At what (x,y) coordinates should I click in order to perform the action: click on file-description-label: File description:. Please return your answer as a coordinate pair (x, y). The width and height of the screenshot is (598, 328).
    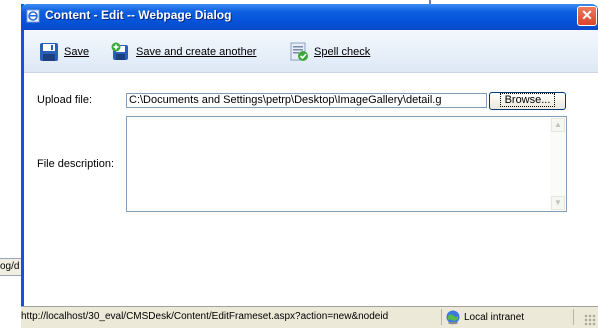
    Looking at the image, I should click on (76, 164).